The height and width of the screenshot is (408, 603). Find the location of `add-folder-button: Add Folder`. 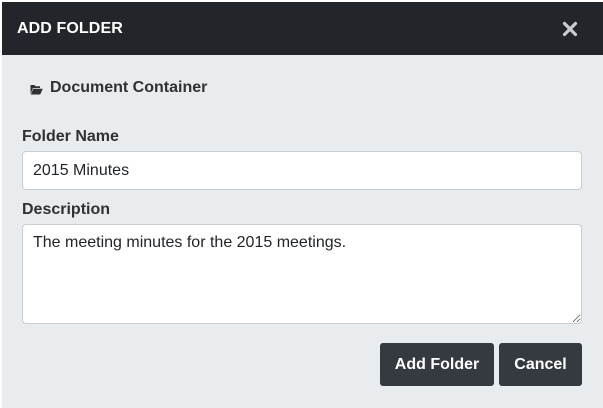

add-folder-button: Add Folder is located at coordinates (437, 364).